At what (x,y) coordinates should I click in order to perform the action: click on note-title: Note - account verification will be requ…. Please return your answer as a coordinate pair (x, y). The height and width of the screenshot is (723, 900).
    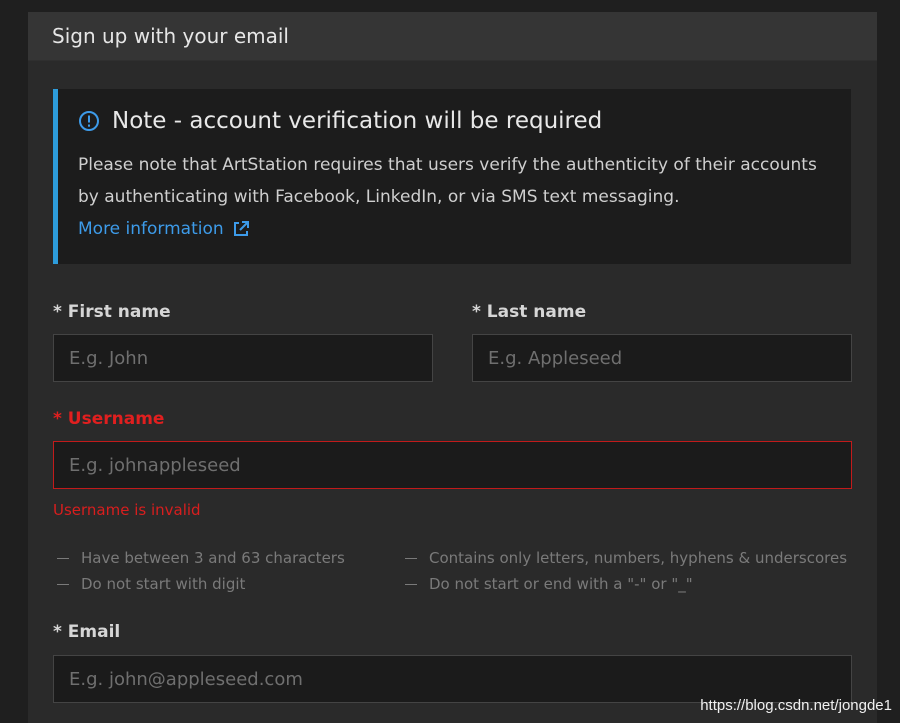
    Looking at the image, I should click on (357, 121).